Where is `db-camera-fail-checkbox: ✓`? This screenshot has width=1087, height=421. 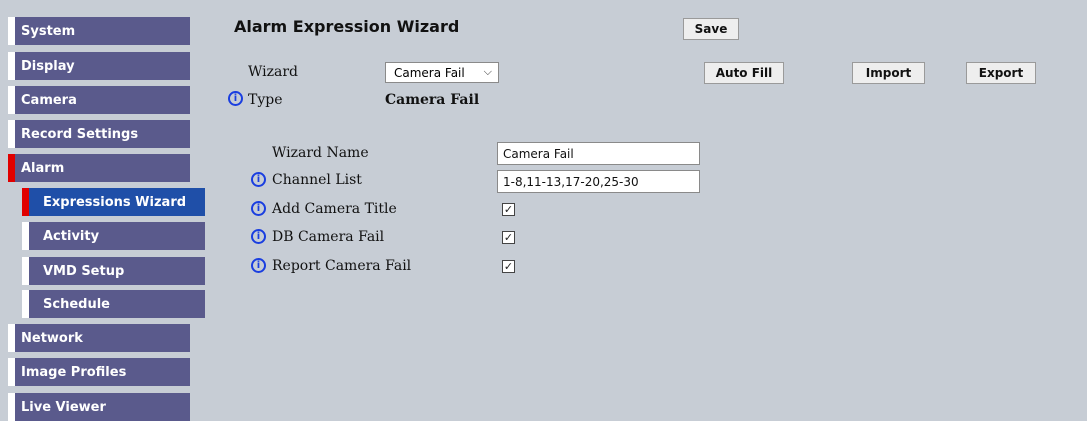
db-camera-fail-checkbox: ✓ is located at coordinates (508, 237).